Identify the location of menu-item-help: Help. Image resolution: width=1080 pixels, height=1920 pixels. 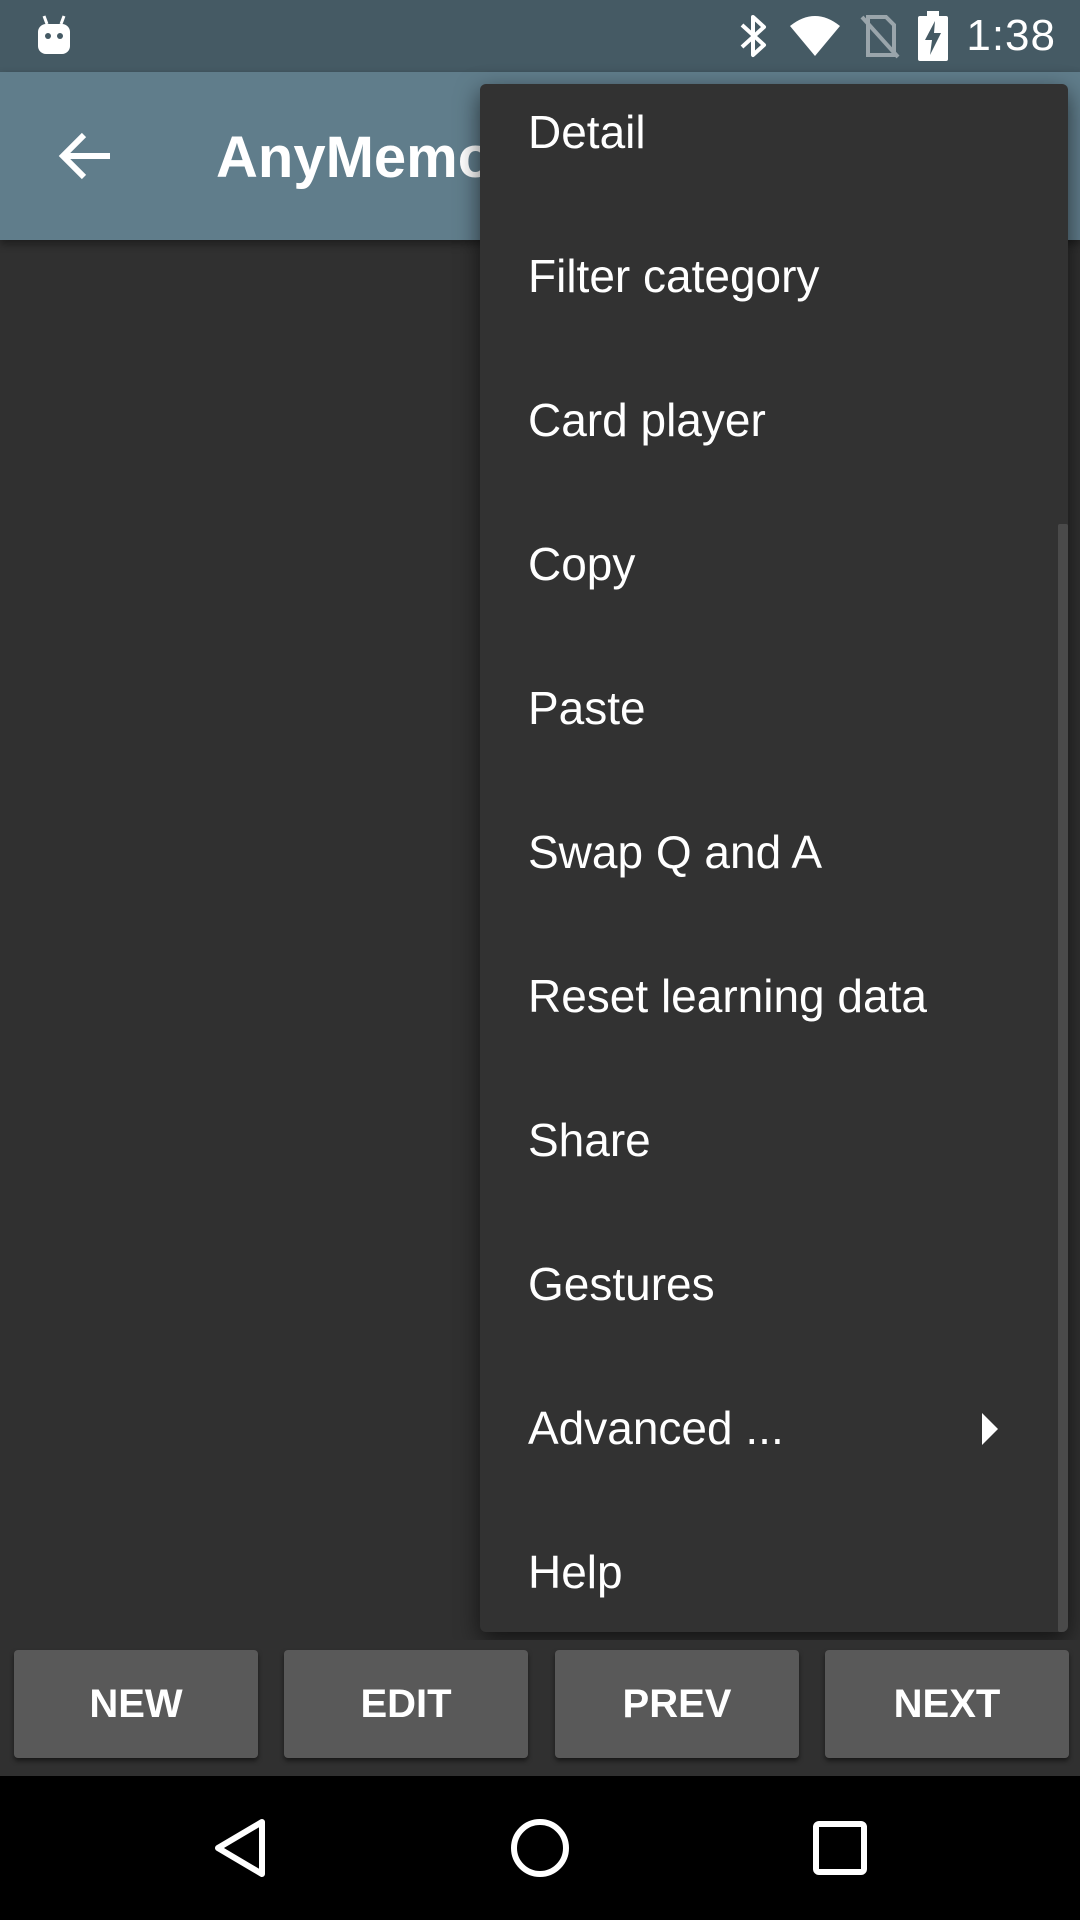
(774, 1566).